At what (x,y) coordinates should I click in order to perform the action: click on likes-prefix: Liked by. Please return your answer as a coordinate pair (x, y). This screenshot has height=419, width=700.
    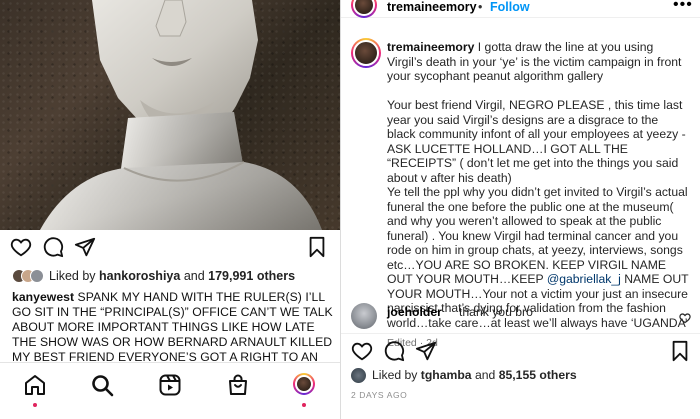
    Looking at the image, I should click on (72, 276).